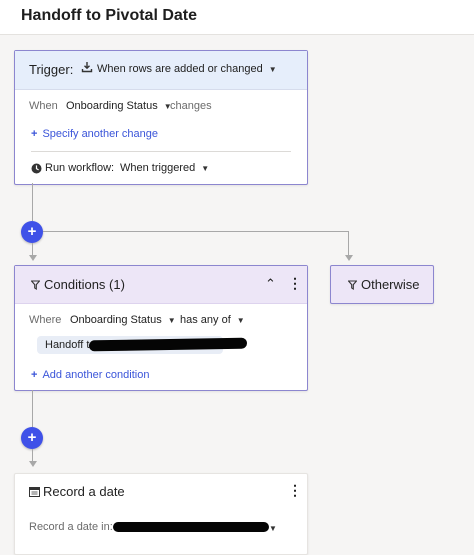  What do you see at coordinates (96, 375) in the screenshot?
I see `add-another-condition-label: Add another condition` at bounding box center [96, 375].